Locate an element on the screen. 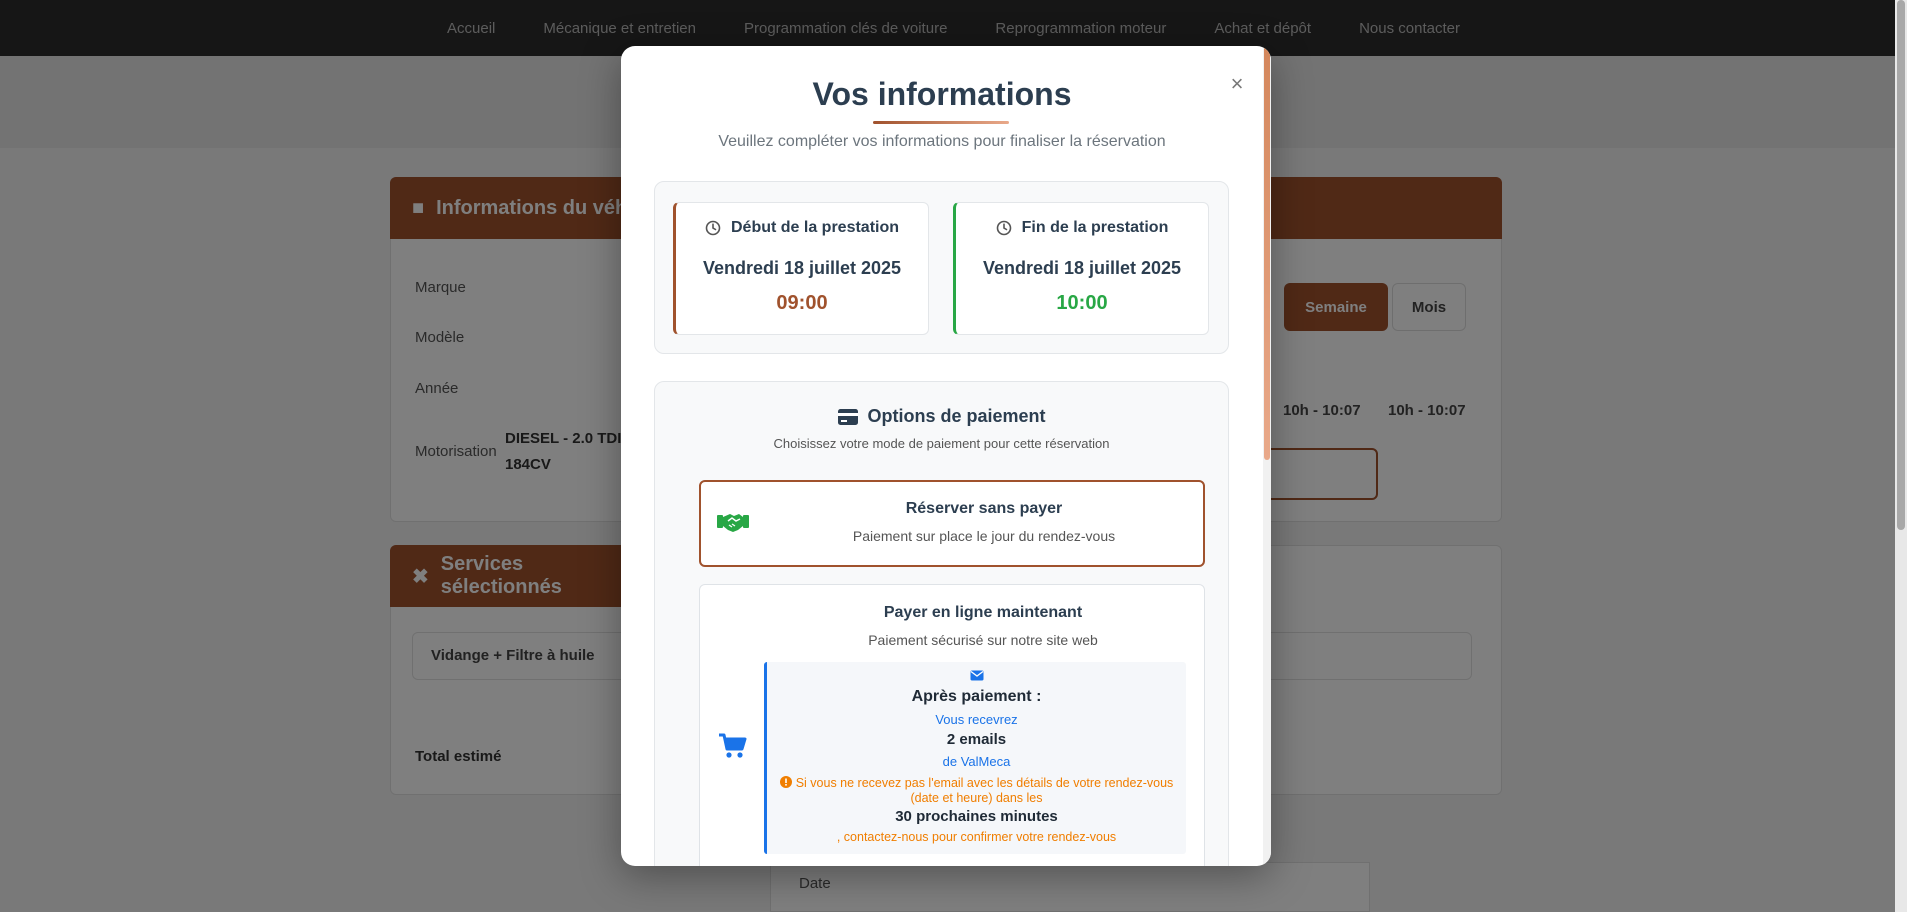 This screenshot has height=912, width=1907. email-count: 2 emails is located at coordinates (976, 739).